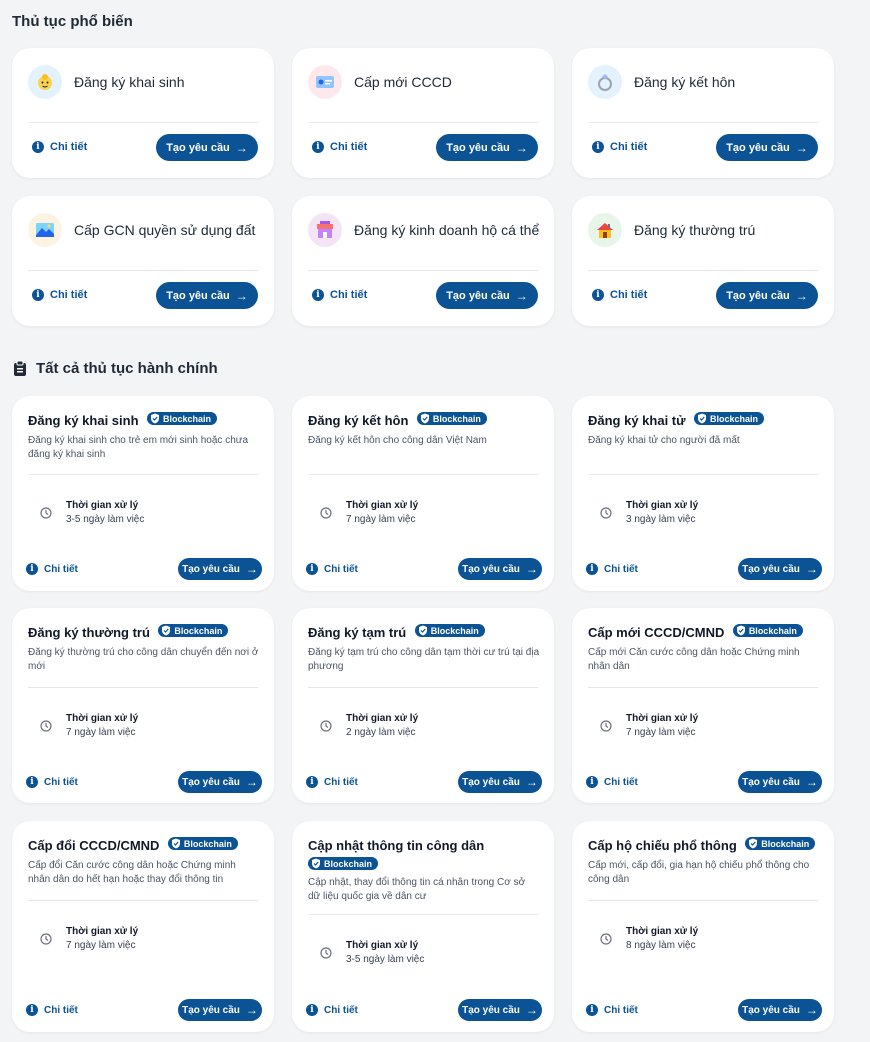  What do you see at coordinates (424, 633) in the screenshot?
I see `procedure-card-header: Đăng ký tạm trú Blockchain` at bounding box center [424, 633].